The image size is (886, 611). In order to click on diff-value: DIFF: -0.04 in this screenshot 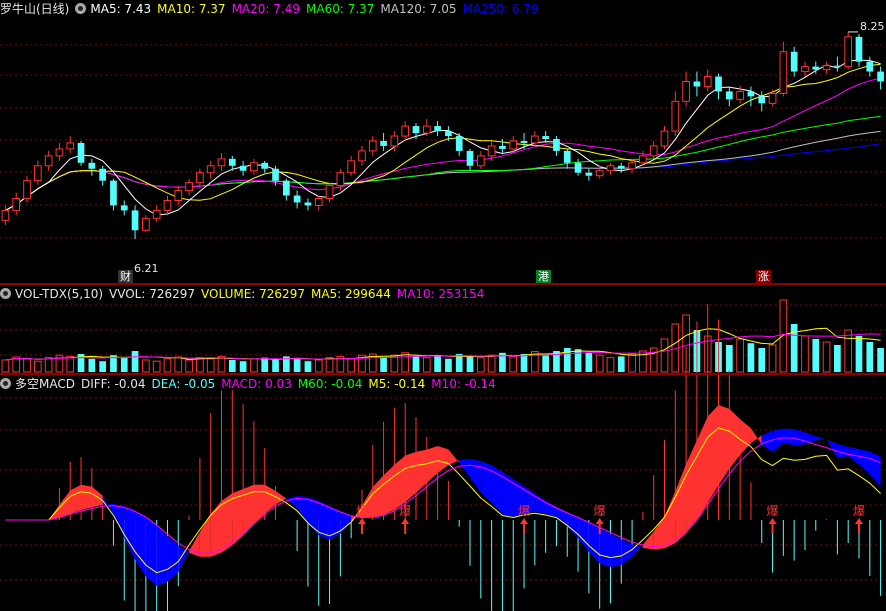, I will do `click(113, 384)`.